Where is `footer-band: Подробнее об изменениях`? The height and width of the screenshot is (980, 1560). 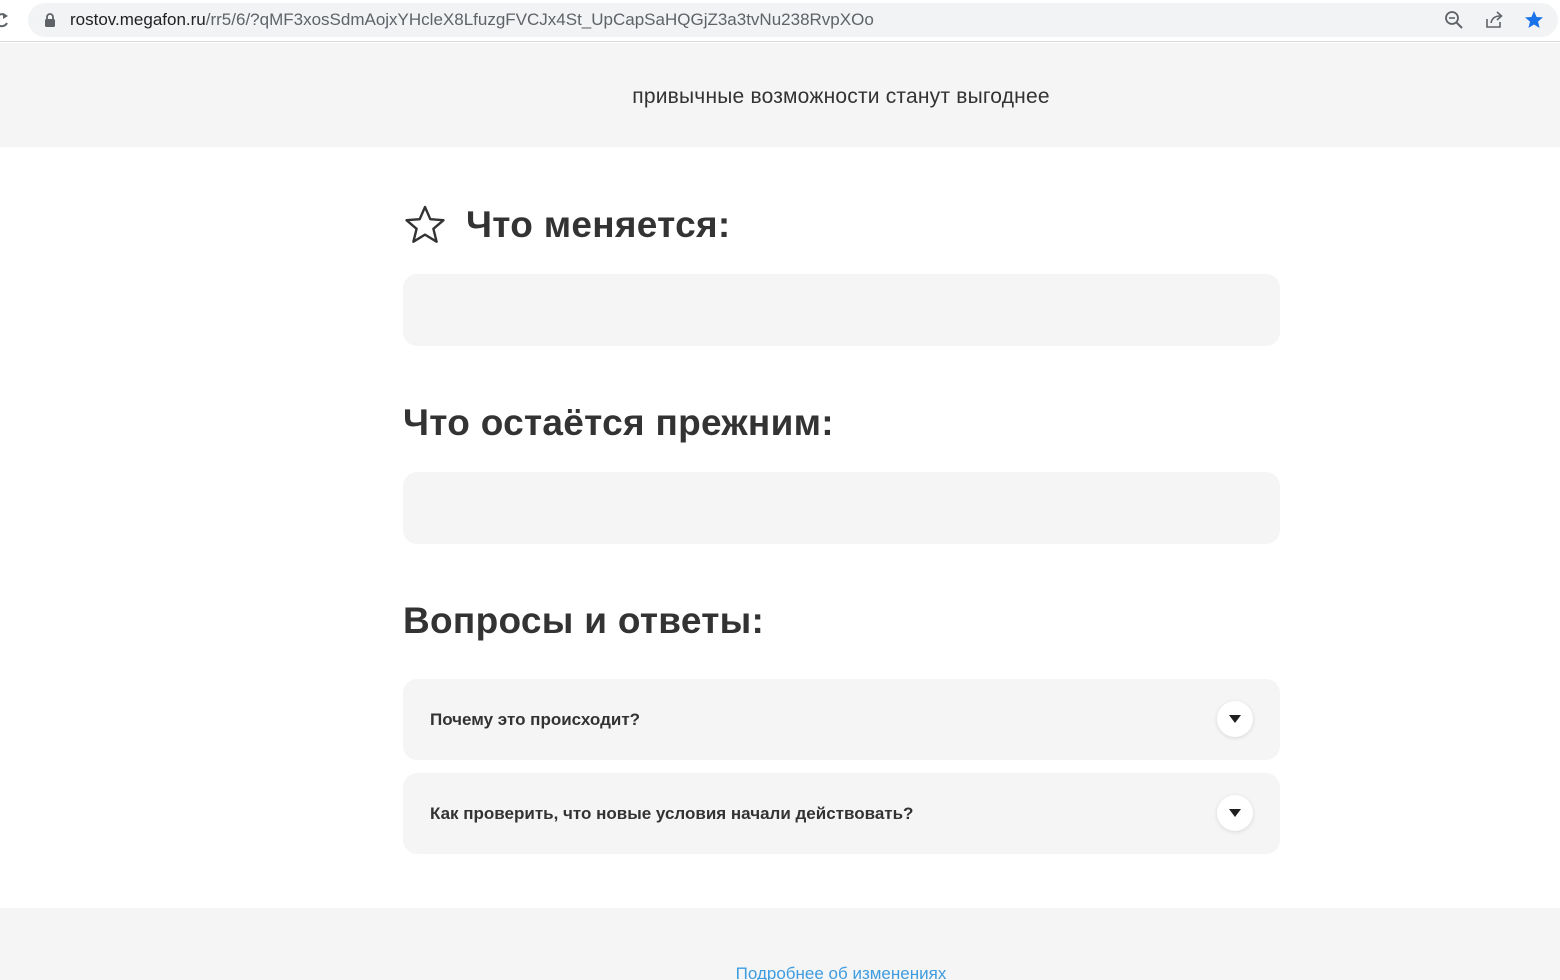 footer-band: Подробнее об изменениях is located at coordinates (780, 944).